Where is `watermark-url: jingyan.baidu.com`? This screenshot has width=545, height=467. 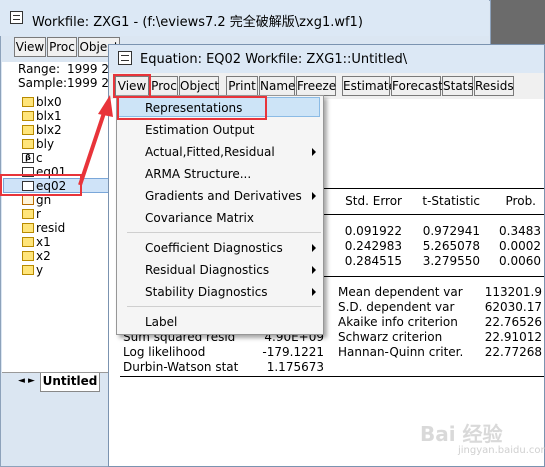 watermark-url: jingyan.baidu.com is located at coordinates (501, 450).